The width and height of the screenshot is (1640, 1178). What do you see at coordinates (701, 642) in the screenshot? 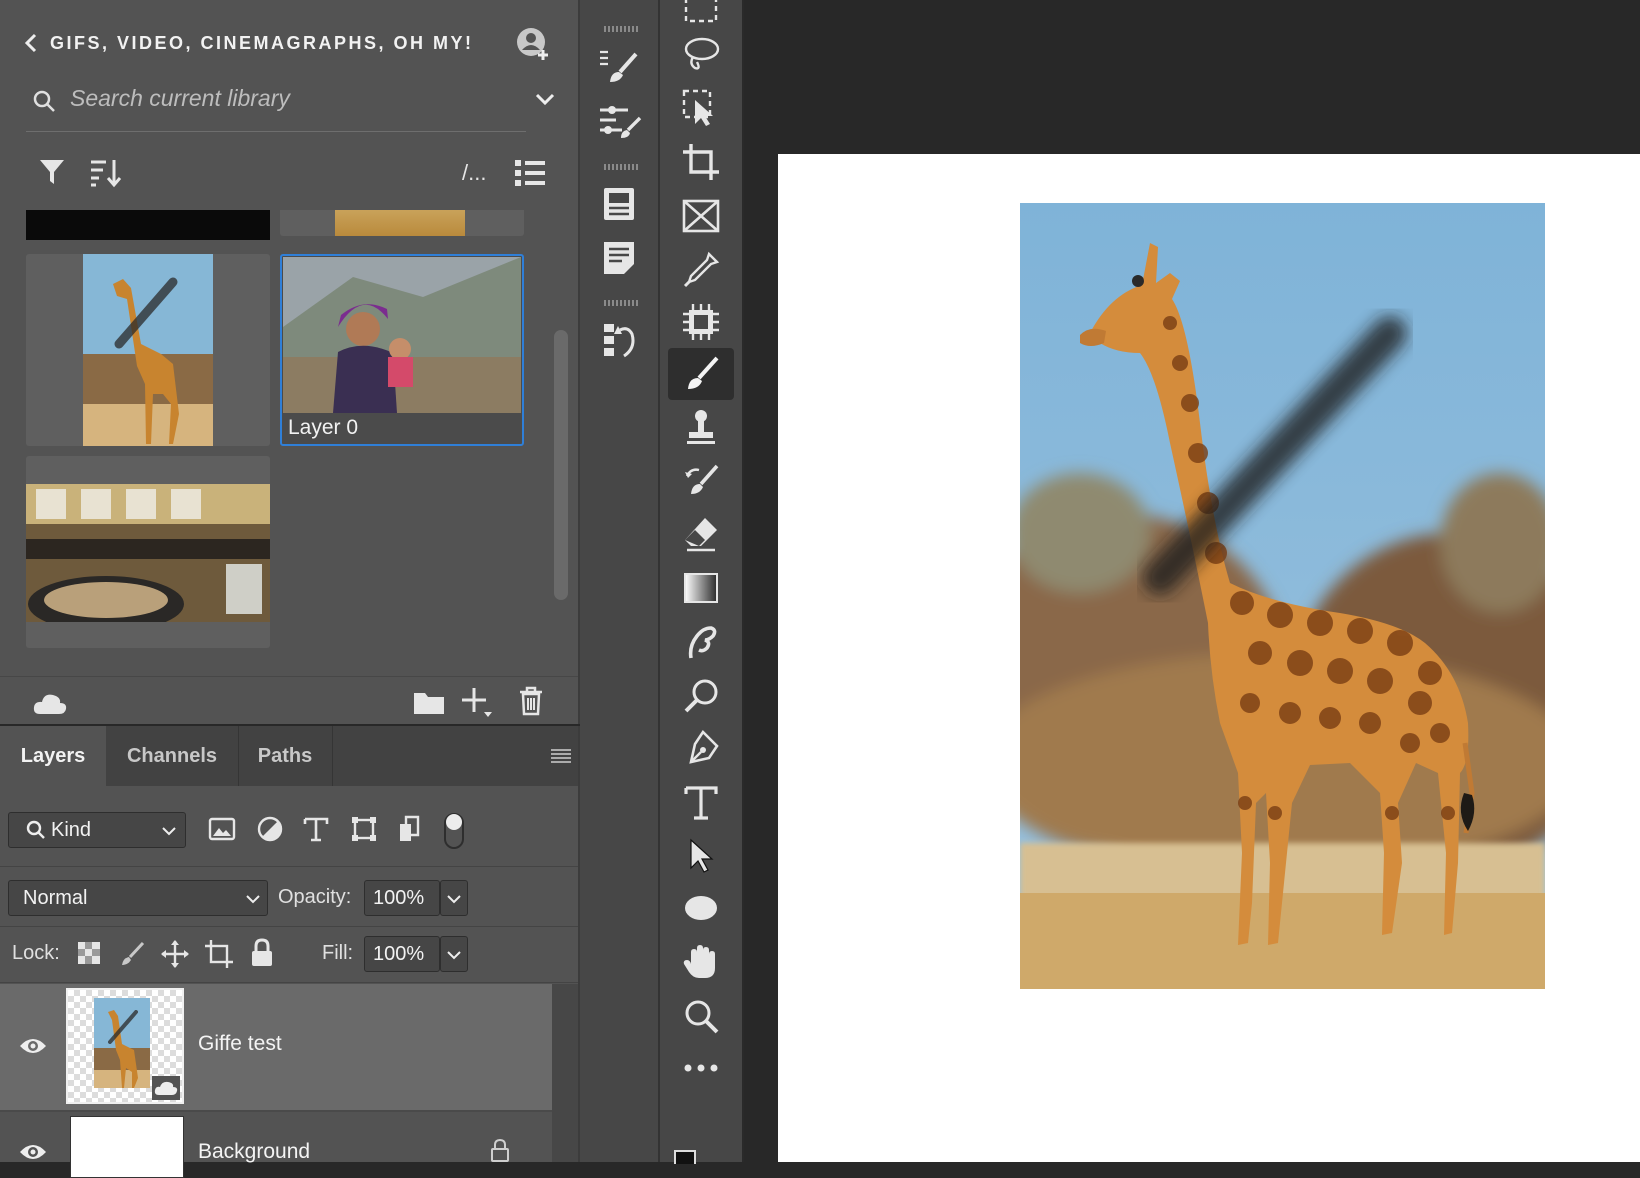
I see `smudge-tool-icon` at bounding box center [701, 642].